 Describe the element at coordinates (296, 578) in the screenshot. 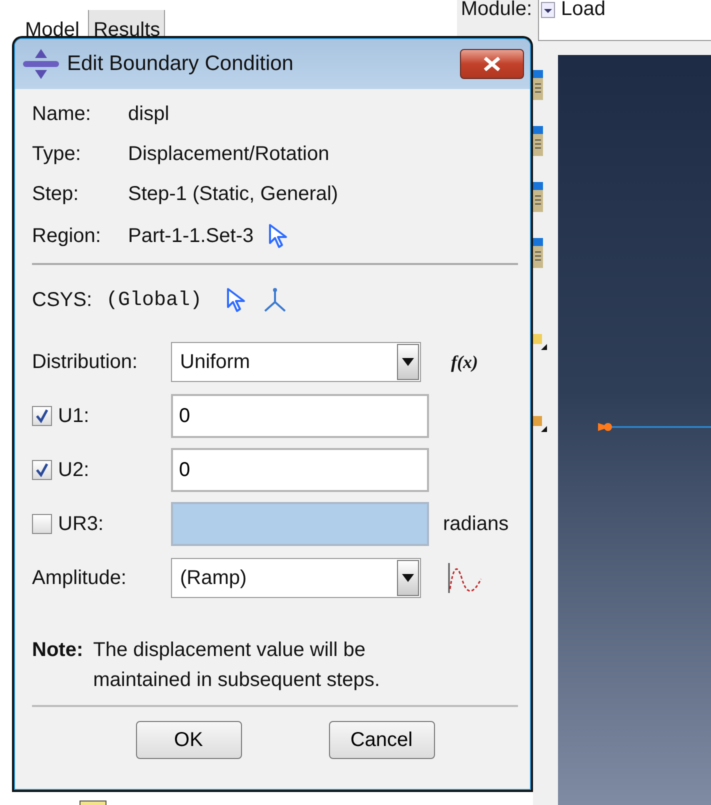

I see `amplitude-dropdown: (Ramp)` at that location.